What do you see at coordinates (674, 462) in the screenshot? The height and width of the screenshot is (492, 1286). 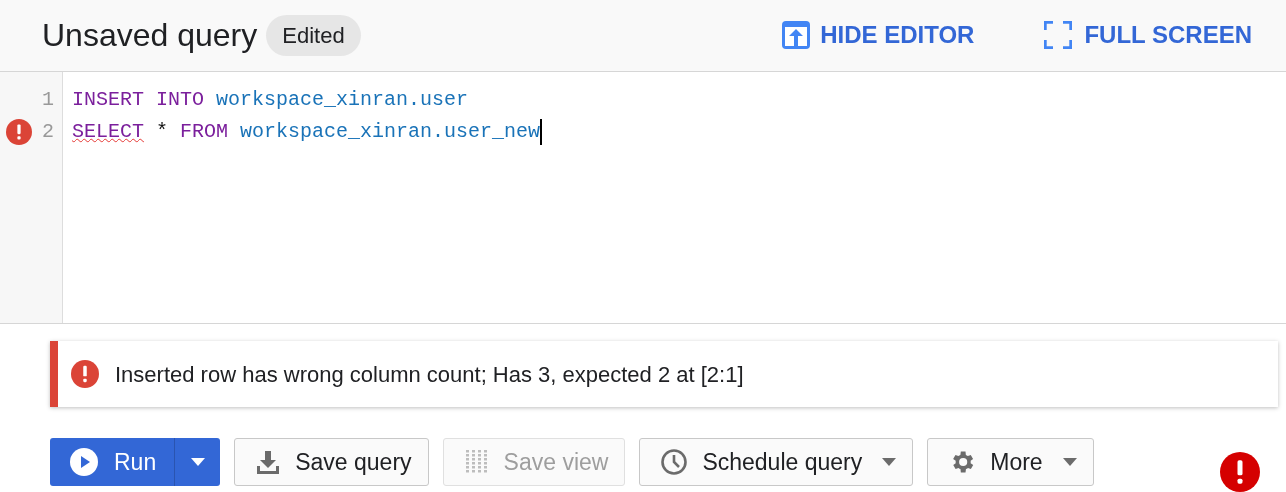 I see `clock-icon` at bounding box center [674, 462].